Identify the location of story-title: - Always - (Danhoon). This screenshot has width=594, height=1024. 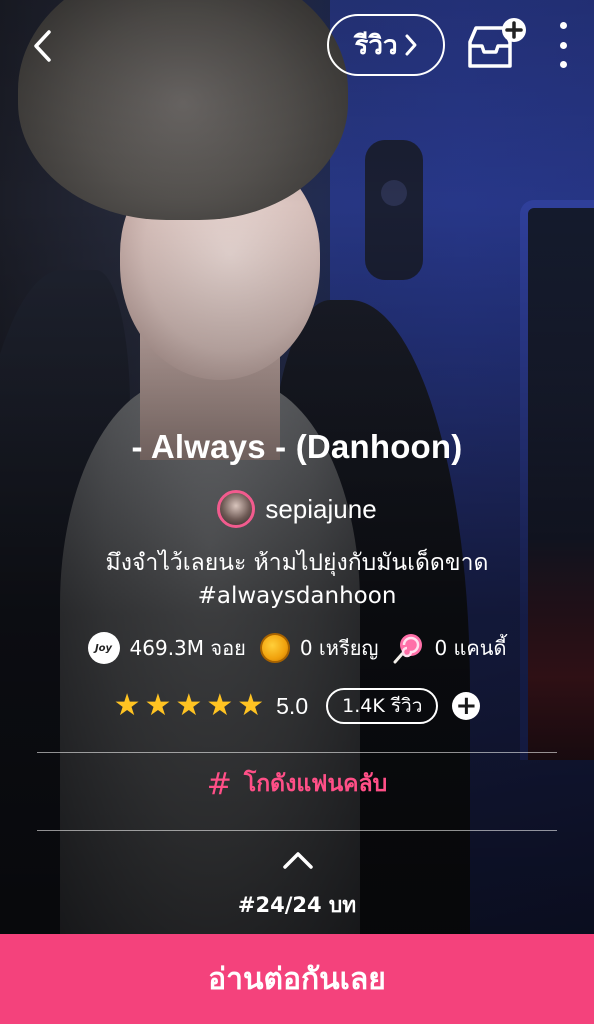
(297, 446).